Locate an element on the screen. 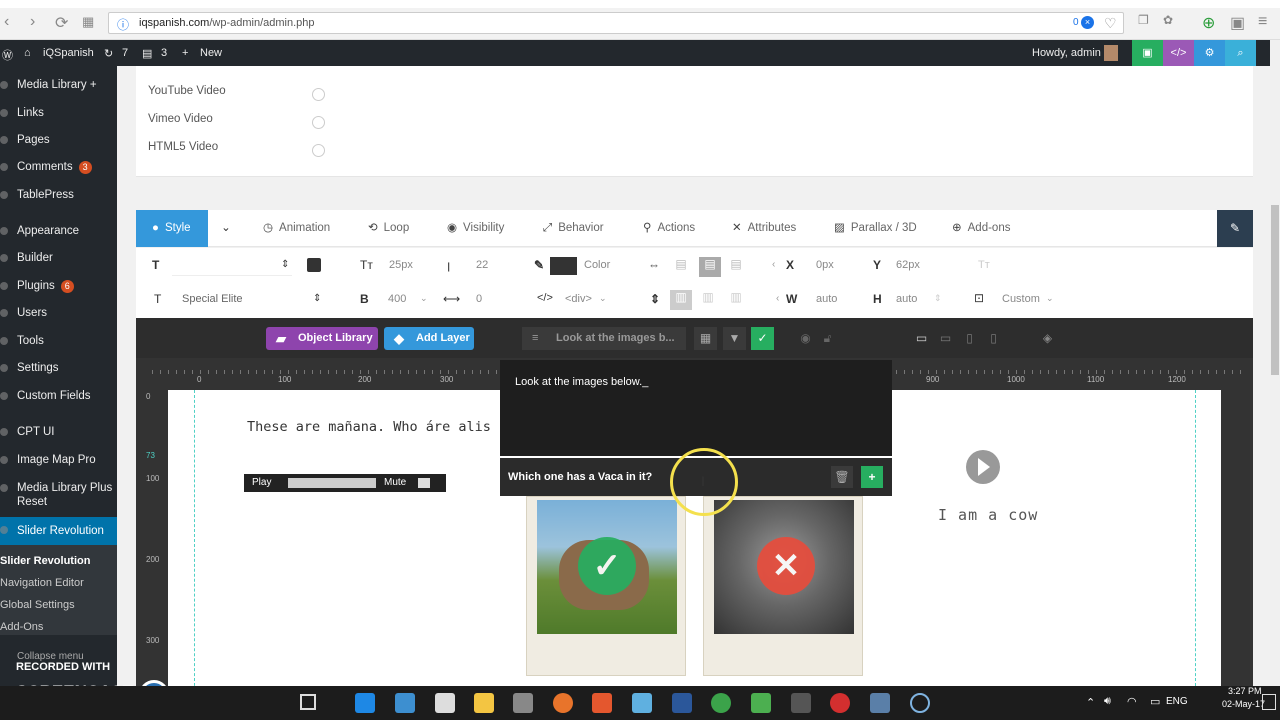  submenu-add-ons: Add-Ons is located at coordinates (21, 627).